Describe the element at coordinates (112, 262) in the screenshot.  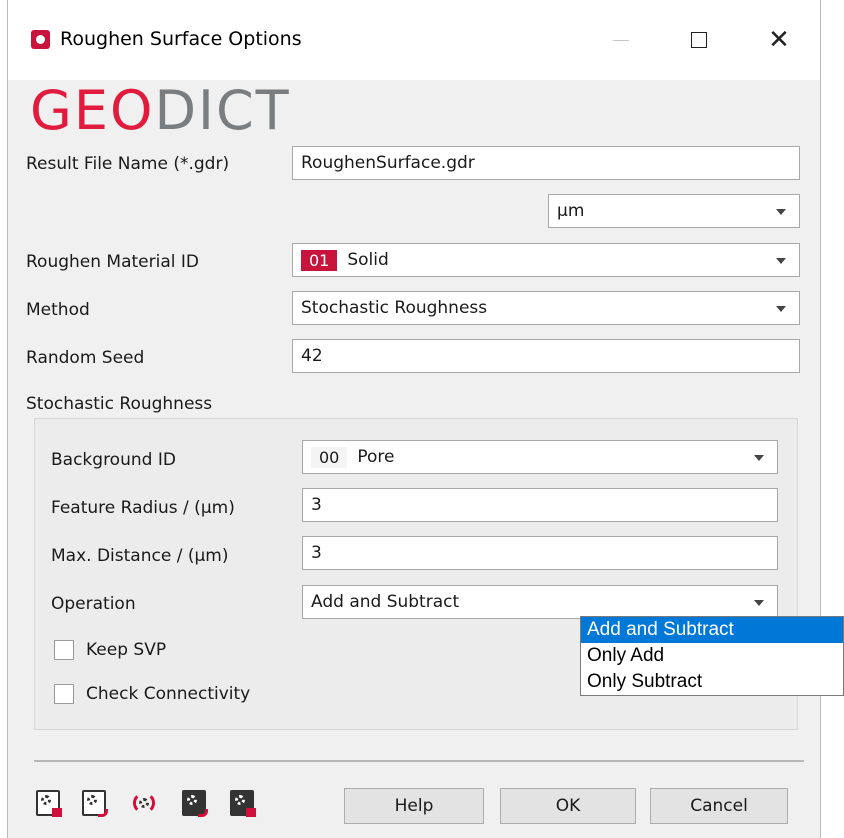
I see `material-id-label: Roughen Material ID` at that location.